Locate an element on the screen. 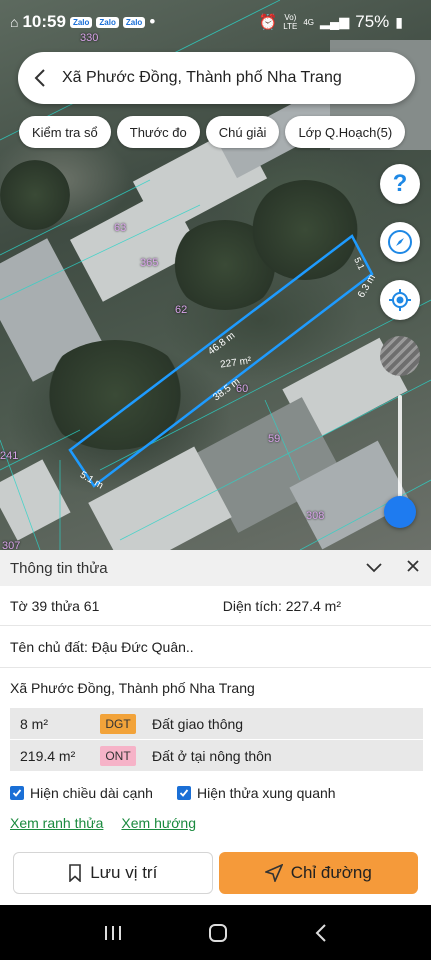  parcel-number: 365 is located at coordinates (149, 263).